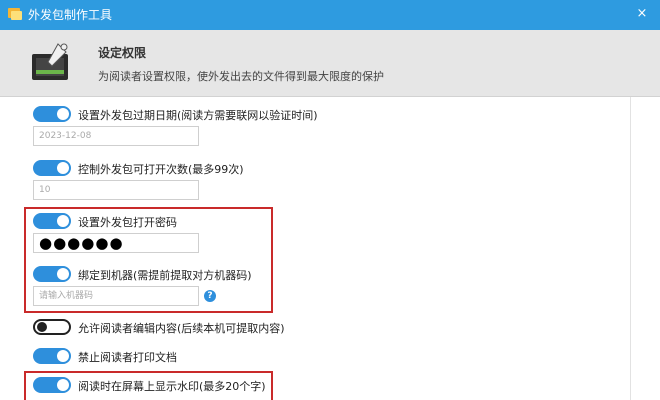  What do you see at coordinates (52, 274) in the screenshot?
I see `bind-machine-toggle` at bounding box center [52, 274].